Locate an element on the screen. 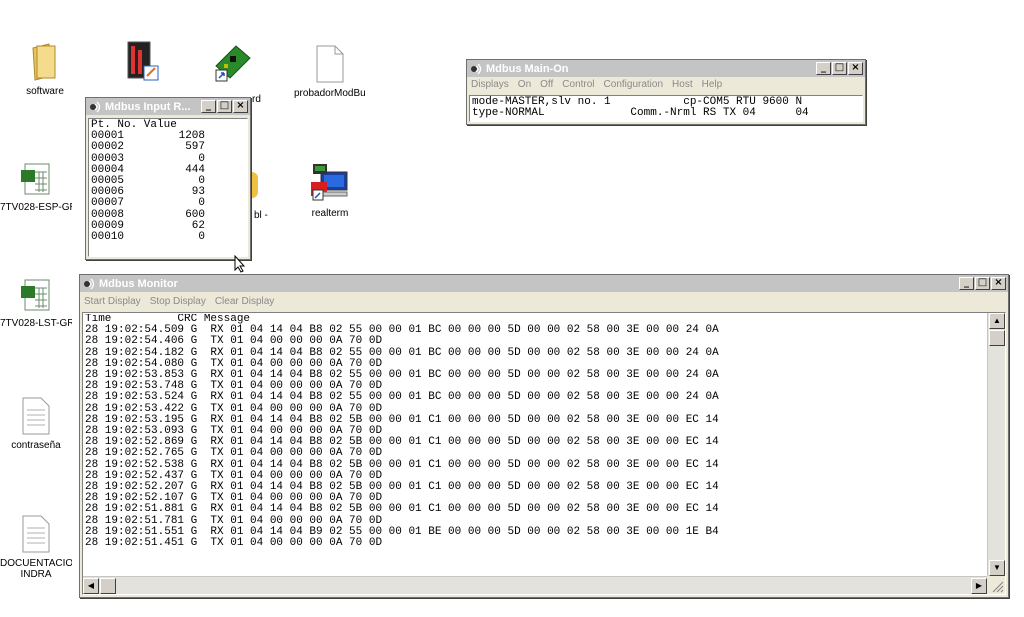 Image resolution: width=1024 pixels, height=617 pixels. register-value: 62 is located at coordinates (198, 225).